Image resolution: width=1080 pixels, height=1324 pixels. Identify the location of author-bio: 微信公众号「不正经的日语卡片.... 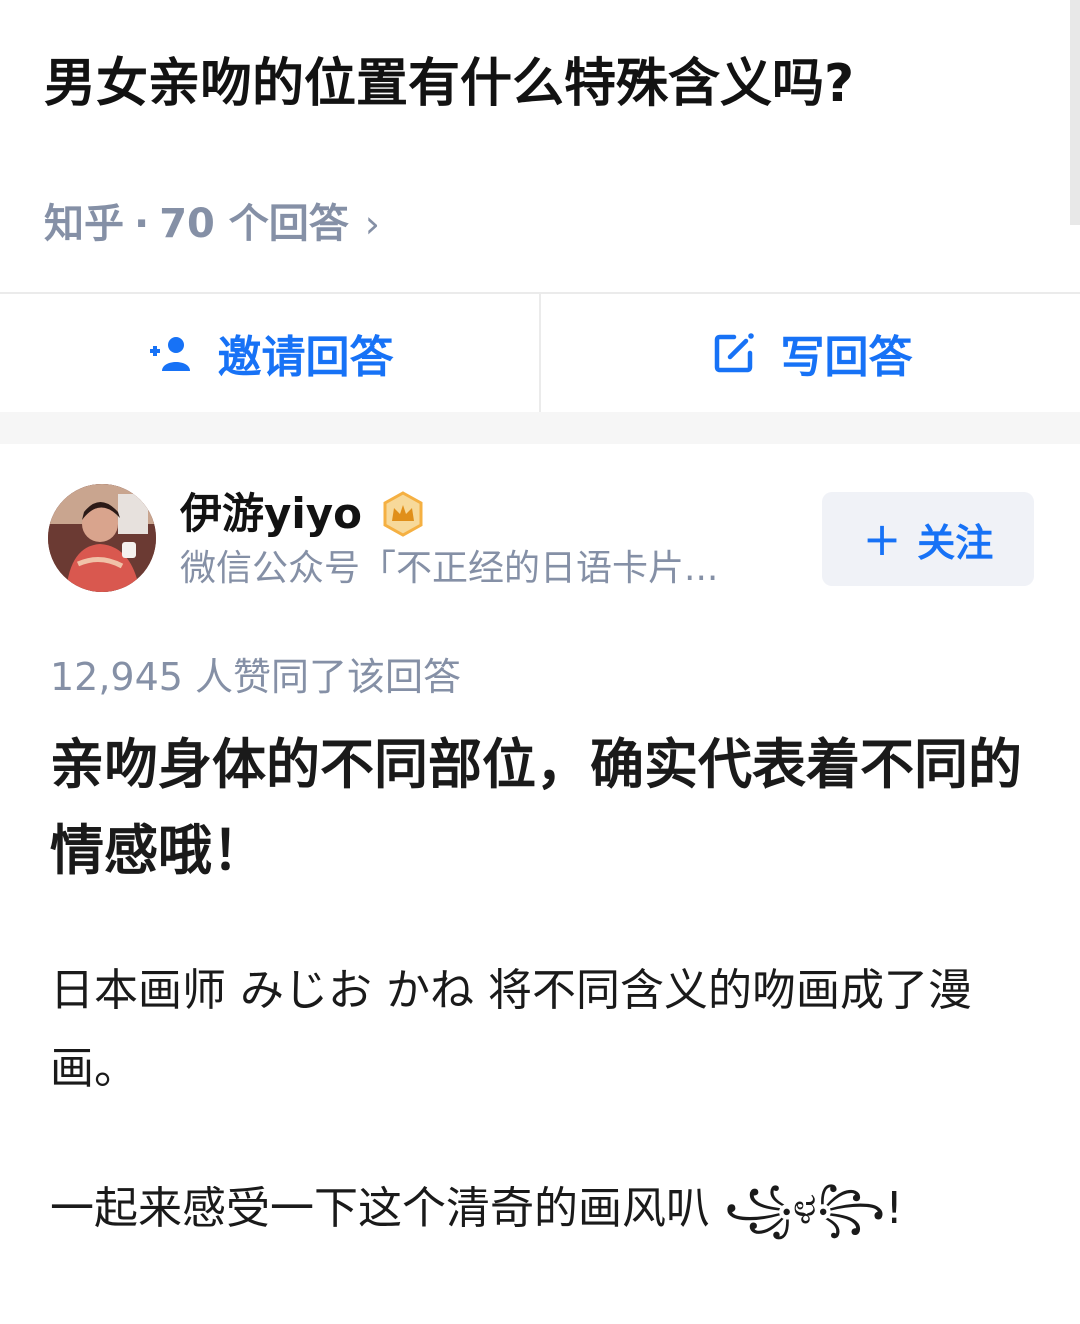
(449, 568).